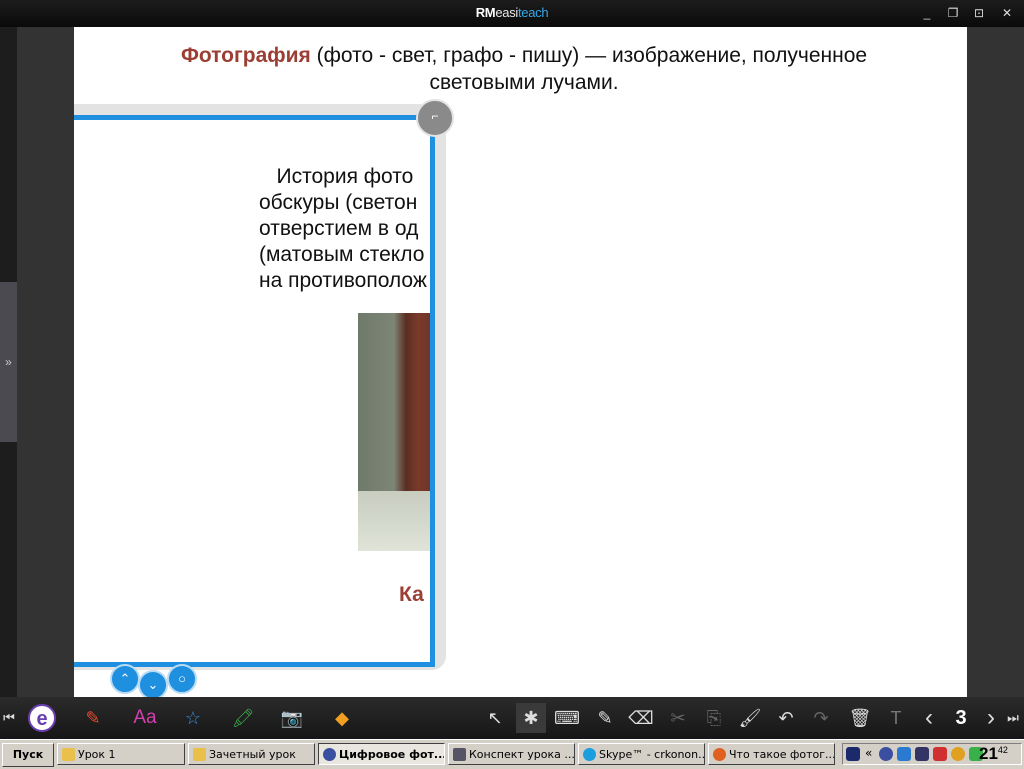 The width and height of the screenshot is (1024, 769). Describe the element at coordinates (495, 718) in the screenshot. I see `select-arrow-icon: ↖` at that location.